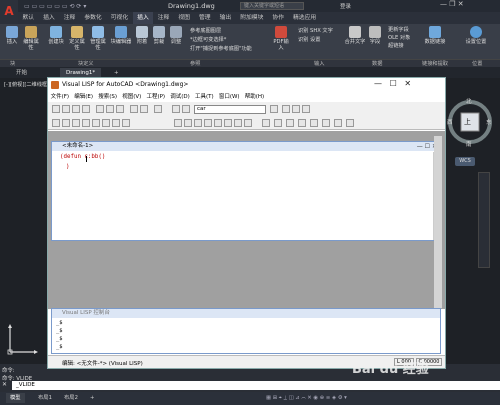 This screenshot has height=405, width=500. I want to click on menu-project: 工程(P), so click(156, 97).